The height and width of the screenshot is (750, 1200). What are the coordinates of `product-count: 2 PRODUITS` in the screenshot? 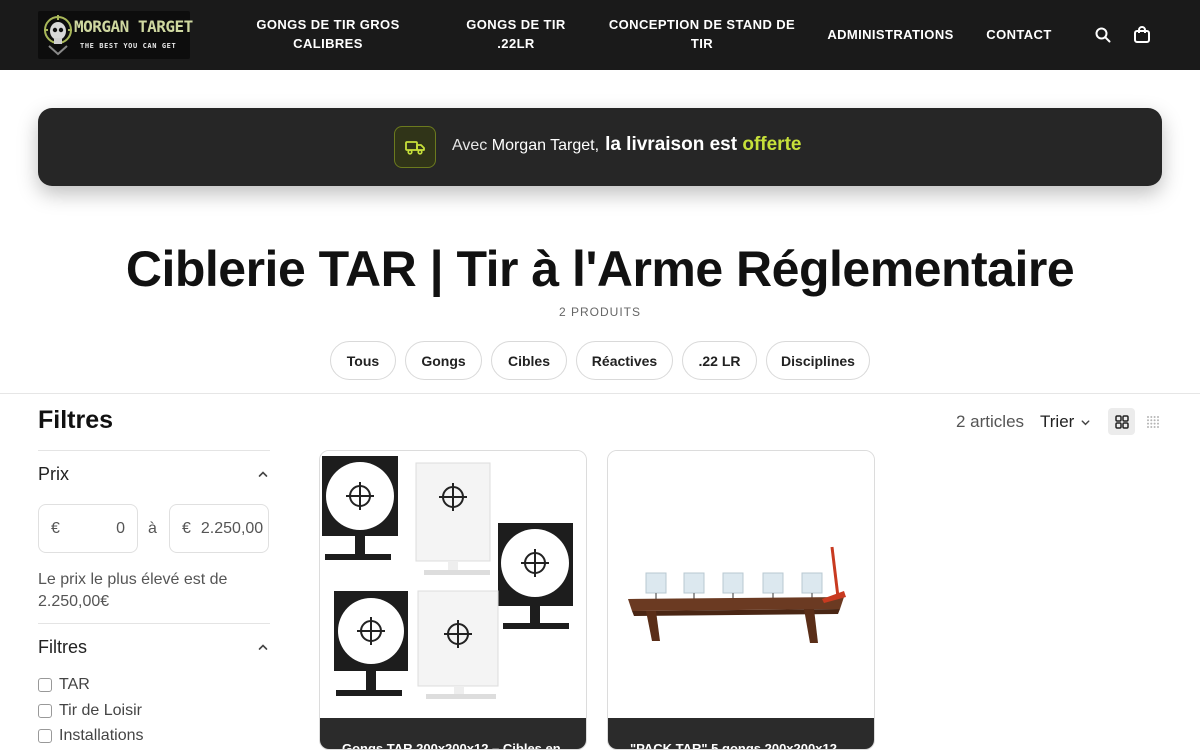 It's located at (599, 312).